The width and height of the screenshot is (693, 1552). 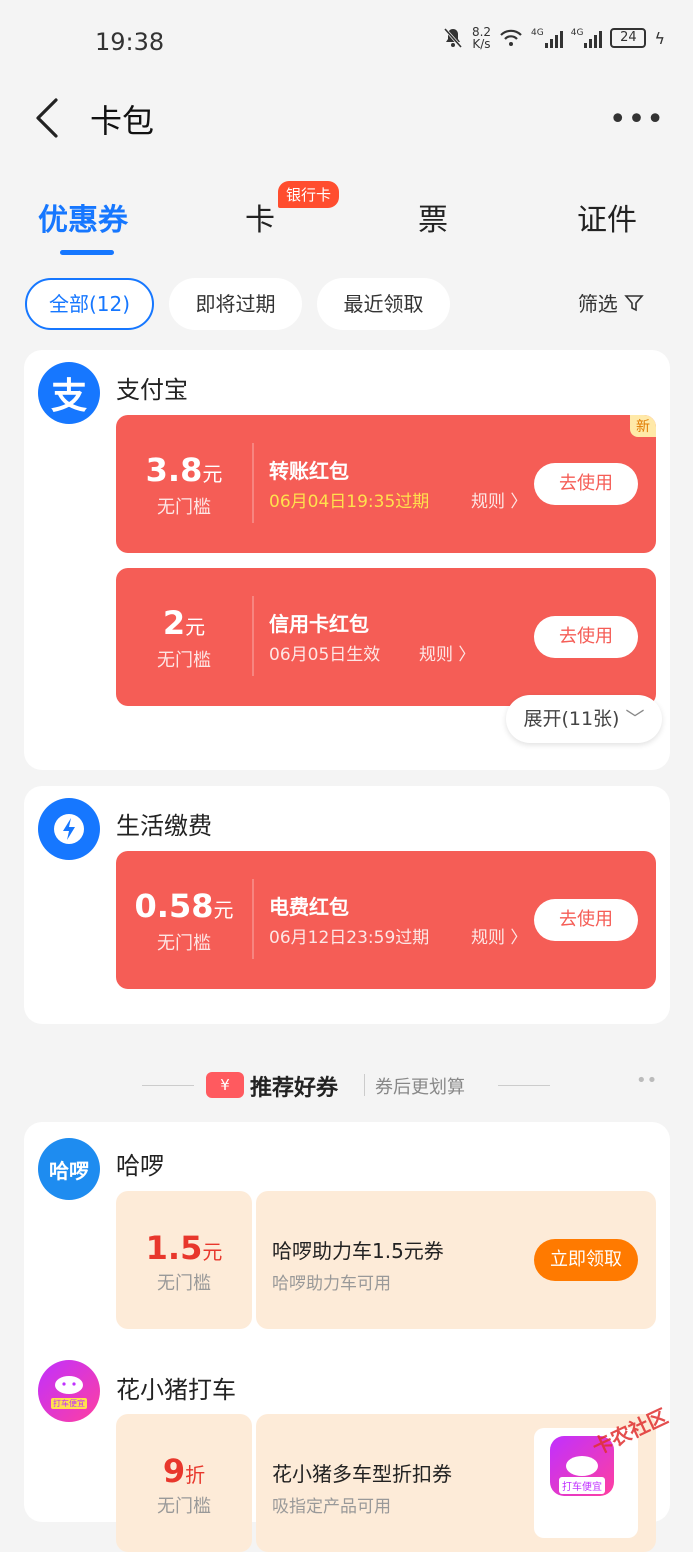 I want to click on coupon-desc: 哈啰助力车可用, so click(x=331, y=1284).